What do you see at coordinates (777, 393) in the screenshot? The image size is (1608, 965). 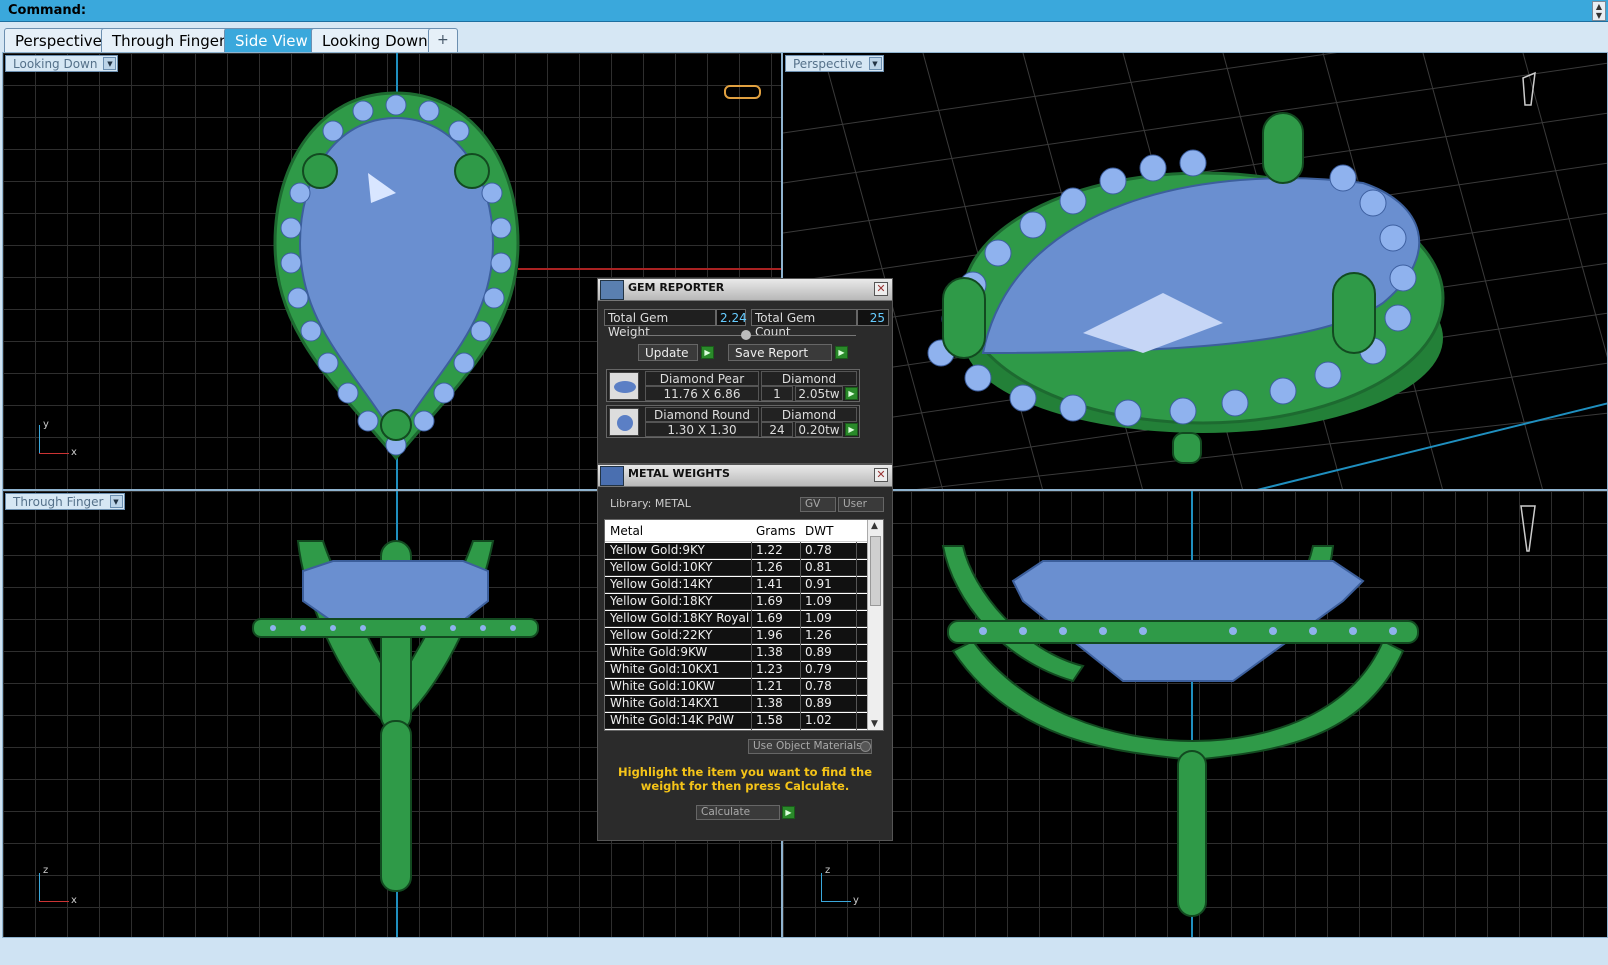 I see `gem-count: 1` at bounding box center [777, 393].